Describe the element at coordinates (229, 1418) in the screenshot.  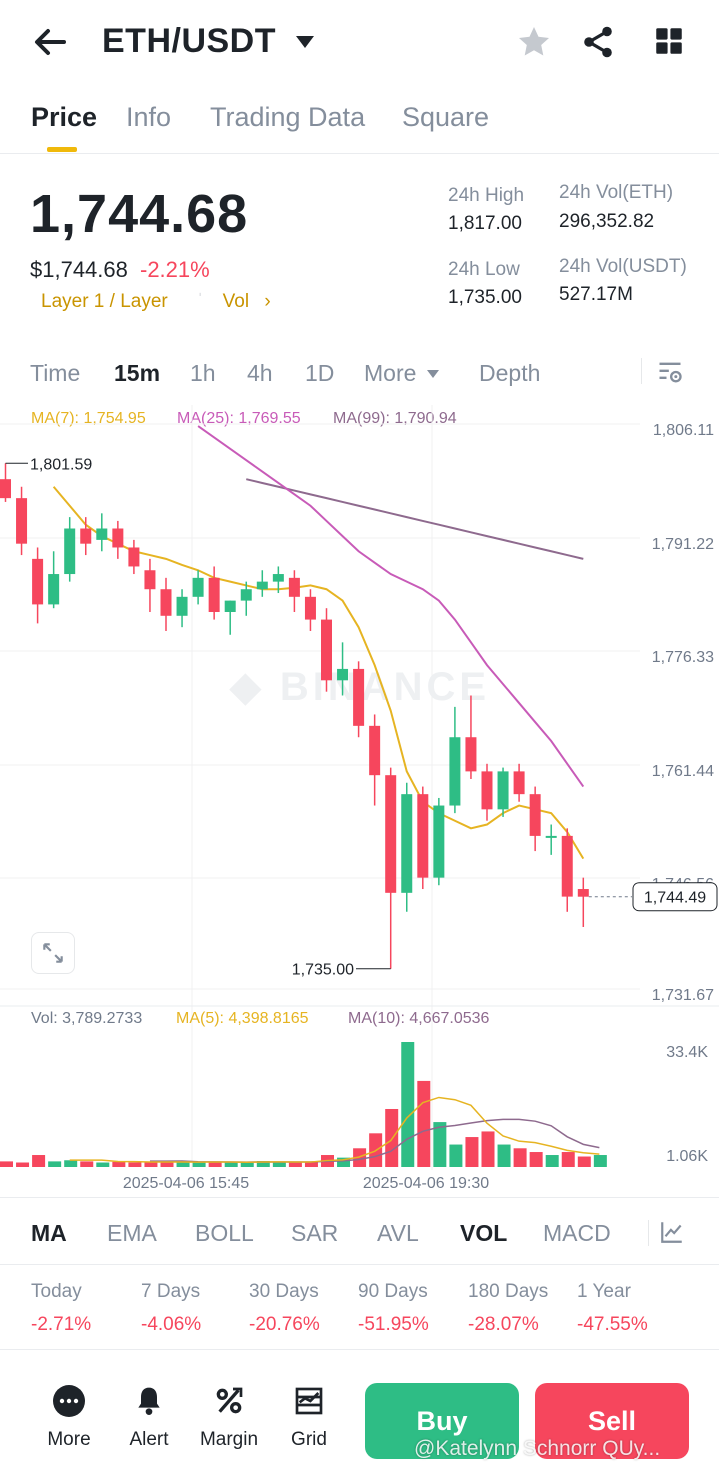
I see `bottom-margin-button: Margin` at that location.